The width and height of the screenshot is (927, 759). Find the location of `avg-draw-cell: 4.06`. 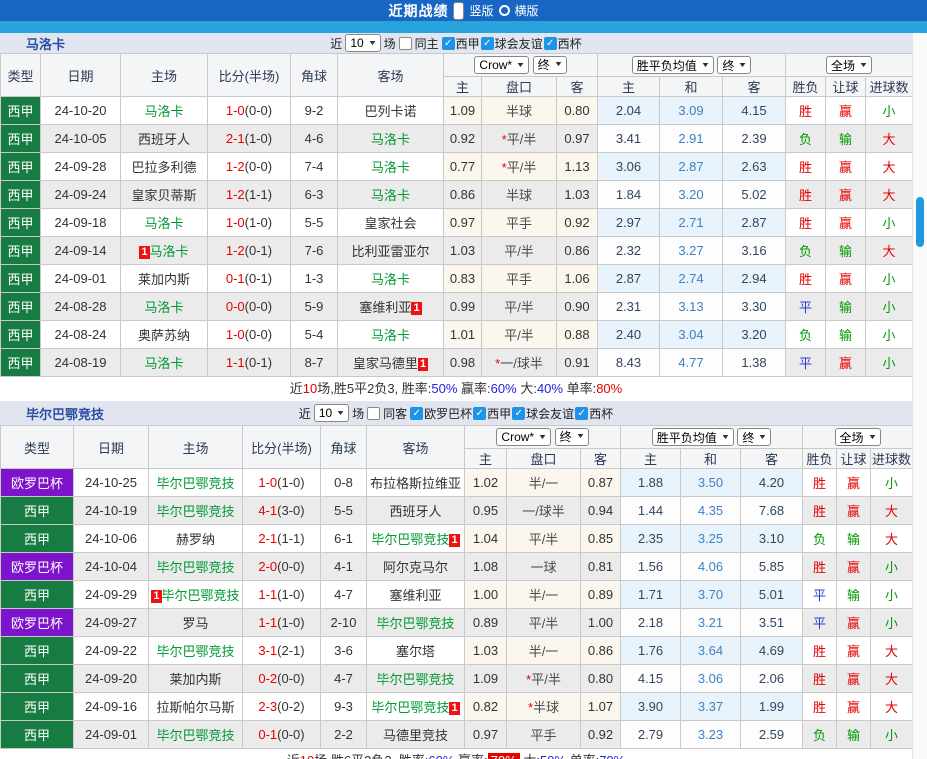

avg-draw-cell: 4.06 is located at coordinates (710, 566).